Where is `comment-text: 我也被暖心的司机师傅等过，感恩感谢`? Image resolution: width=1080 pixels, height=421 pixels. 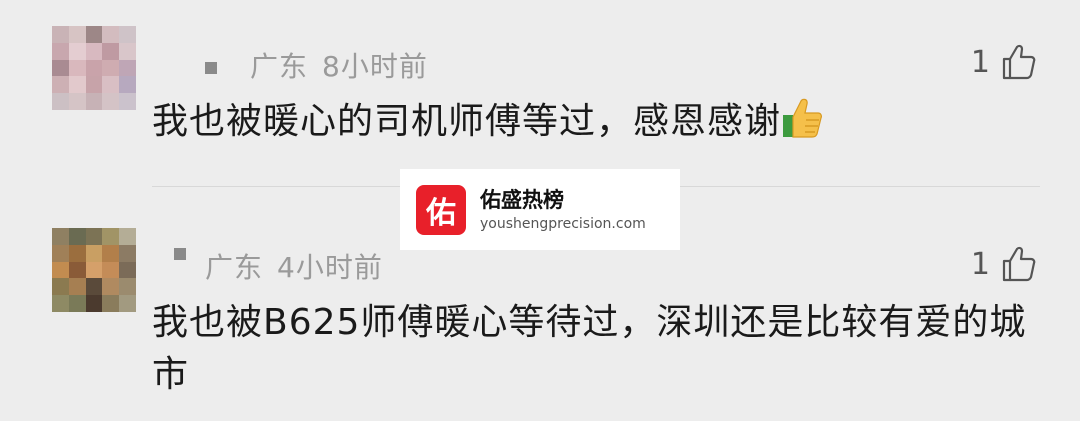 comment-text: 我也被暖心的司机师傅等过，感恩感谢 is located at coordinates (596, 122).